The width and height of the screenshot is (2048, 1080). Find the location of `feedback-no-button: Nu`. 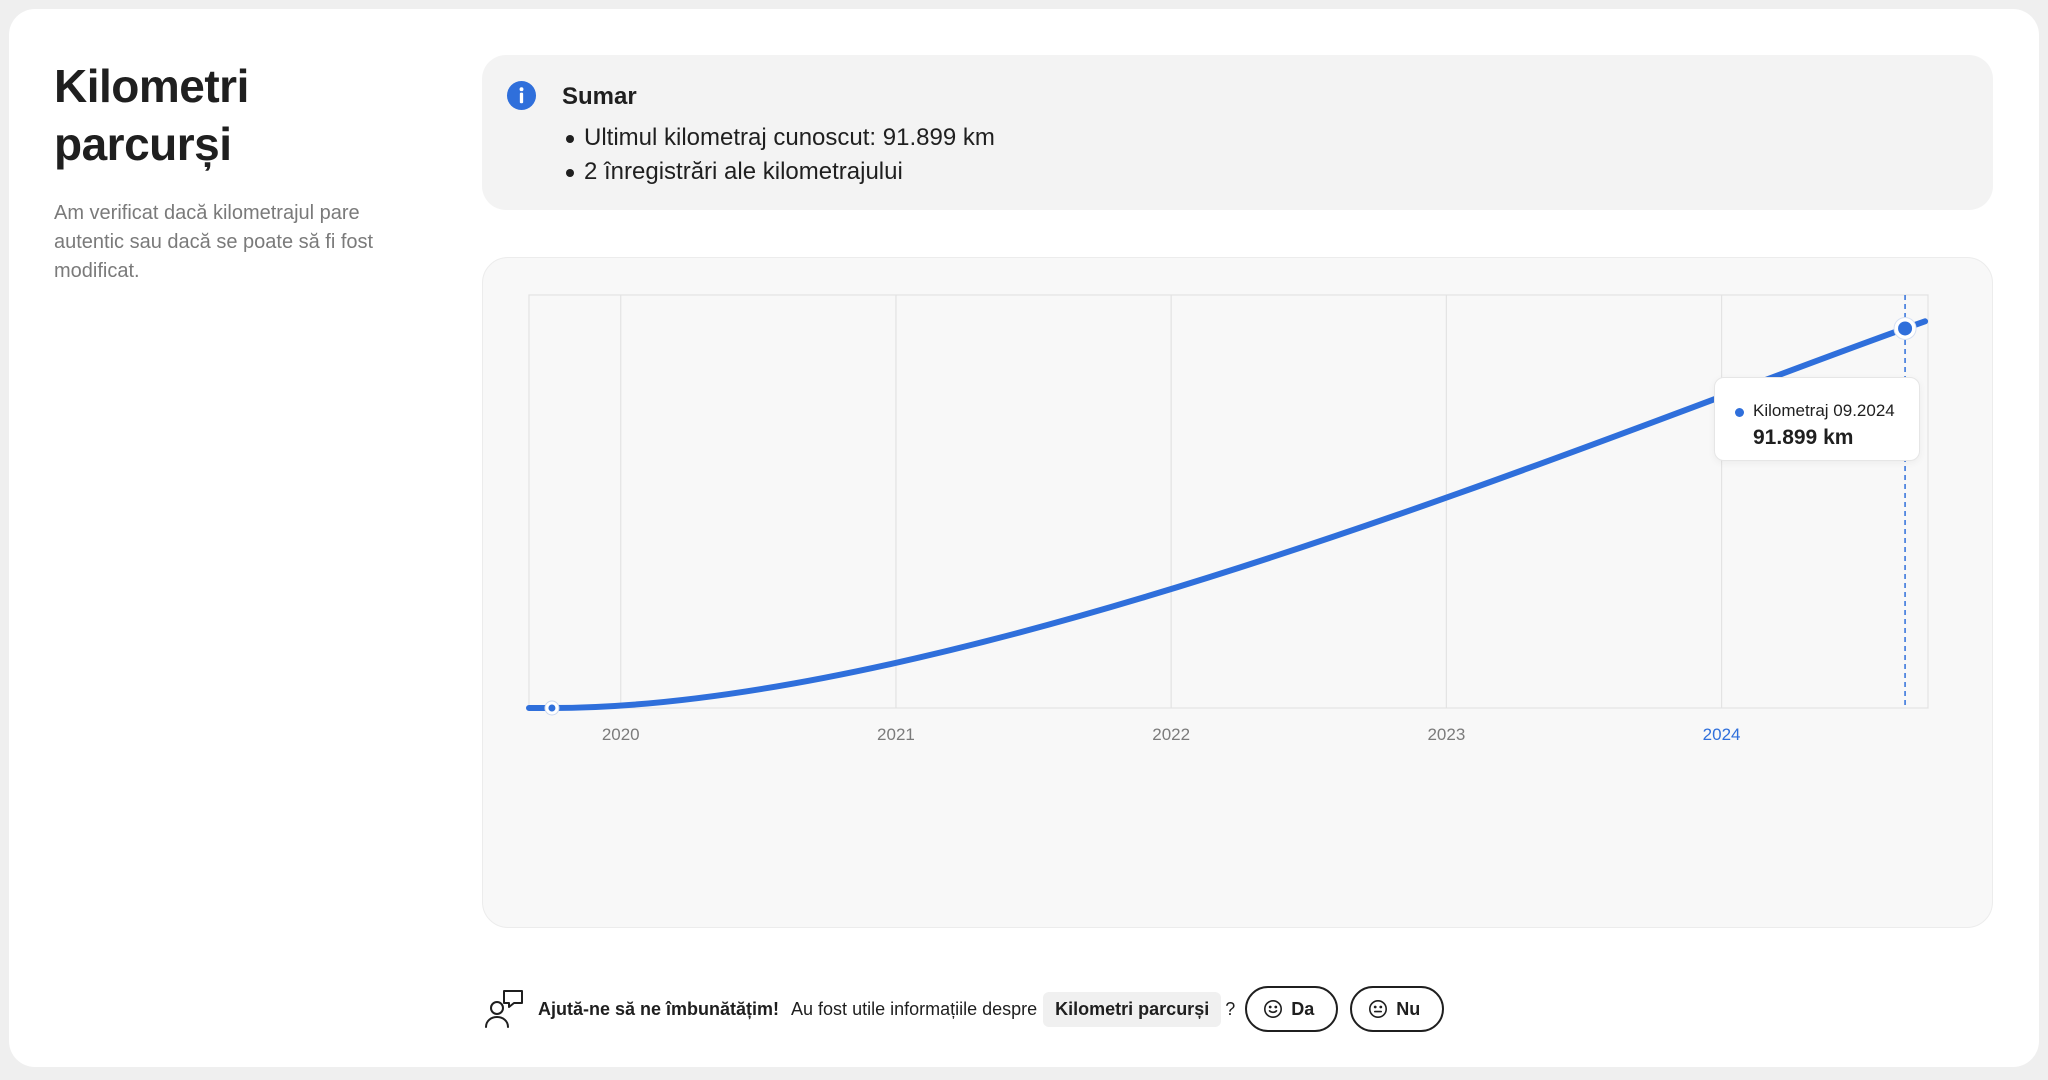

feedback-no-button: Nu is located at coordinates (1397, 1009).